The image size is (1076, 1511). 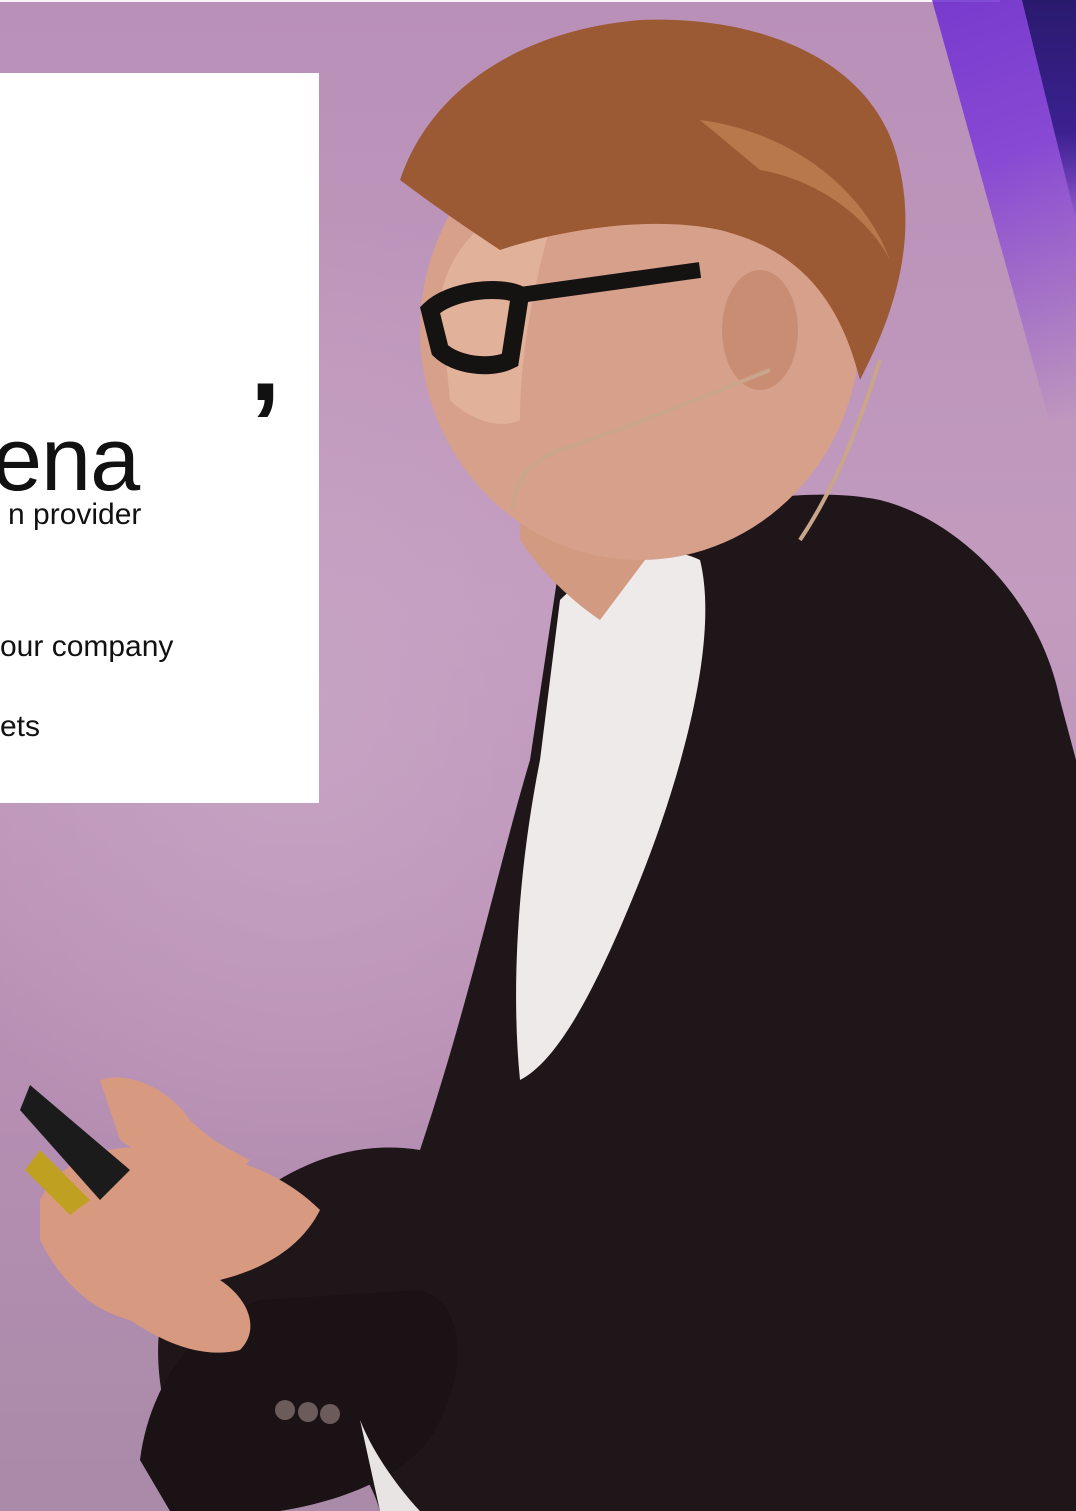 I want to click on bullet-line-2: our company, so click(x=87, y=646).